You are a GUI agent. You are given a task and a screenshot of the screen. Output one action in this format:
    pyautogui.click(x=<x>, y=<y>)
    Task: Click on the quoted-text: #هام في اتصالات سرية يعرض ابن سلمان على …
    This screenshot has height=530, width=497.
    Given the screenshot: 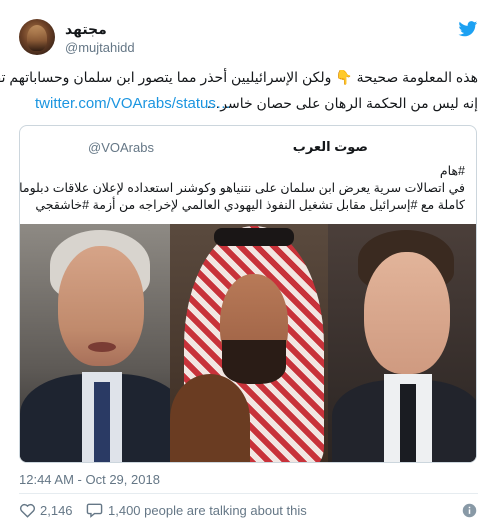 What is the action you would take?
    pyautogui.click(x=242, y=188)
    